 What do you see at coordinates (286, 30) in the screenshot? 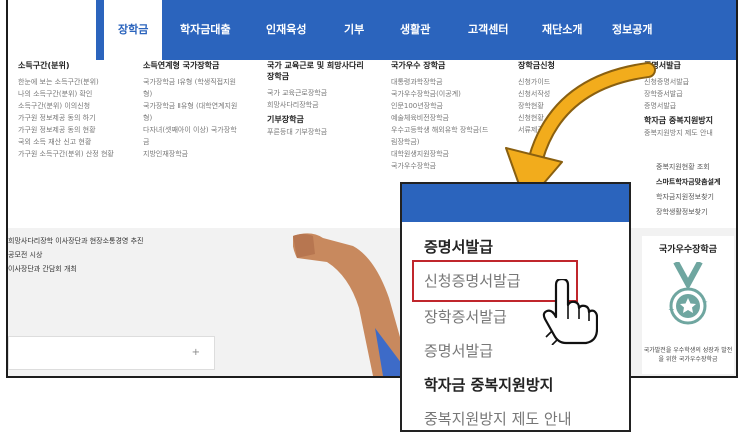
I see `nav-talent: 인재육성` at bounding box center [286, 30].